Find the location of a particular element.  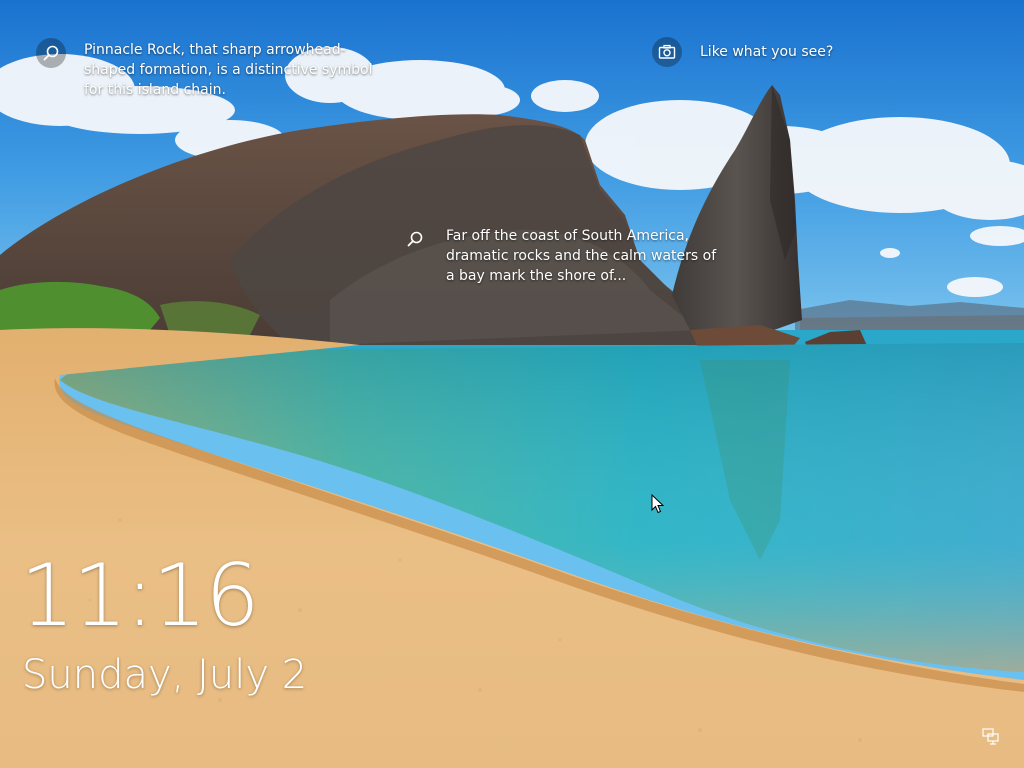

like-what-you-see-label: Like what you see? is located at coordinates (767, 52).